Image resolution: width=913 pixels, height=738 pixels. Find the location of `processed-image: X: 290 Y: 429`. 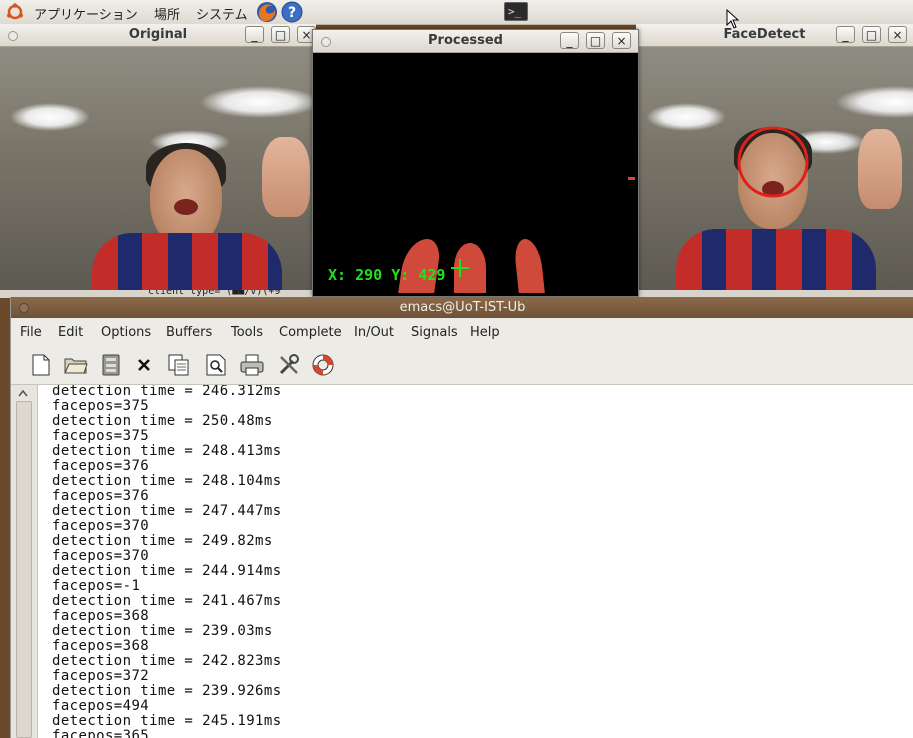

processed-image: X: 290 Y: 429 is located at coordinates (475, 173).